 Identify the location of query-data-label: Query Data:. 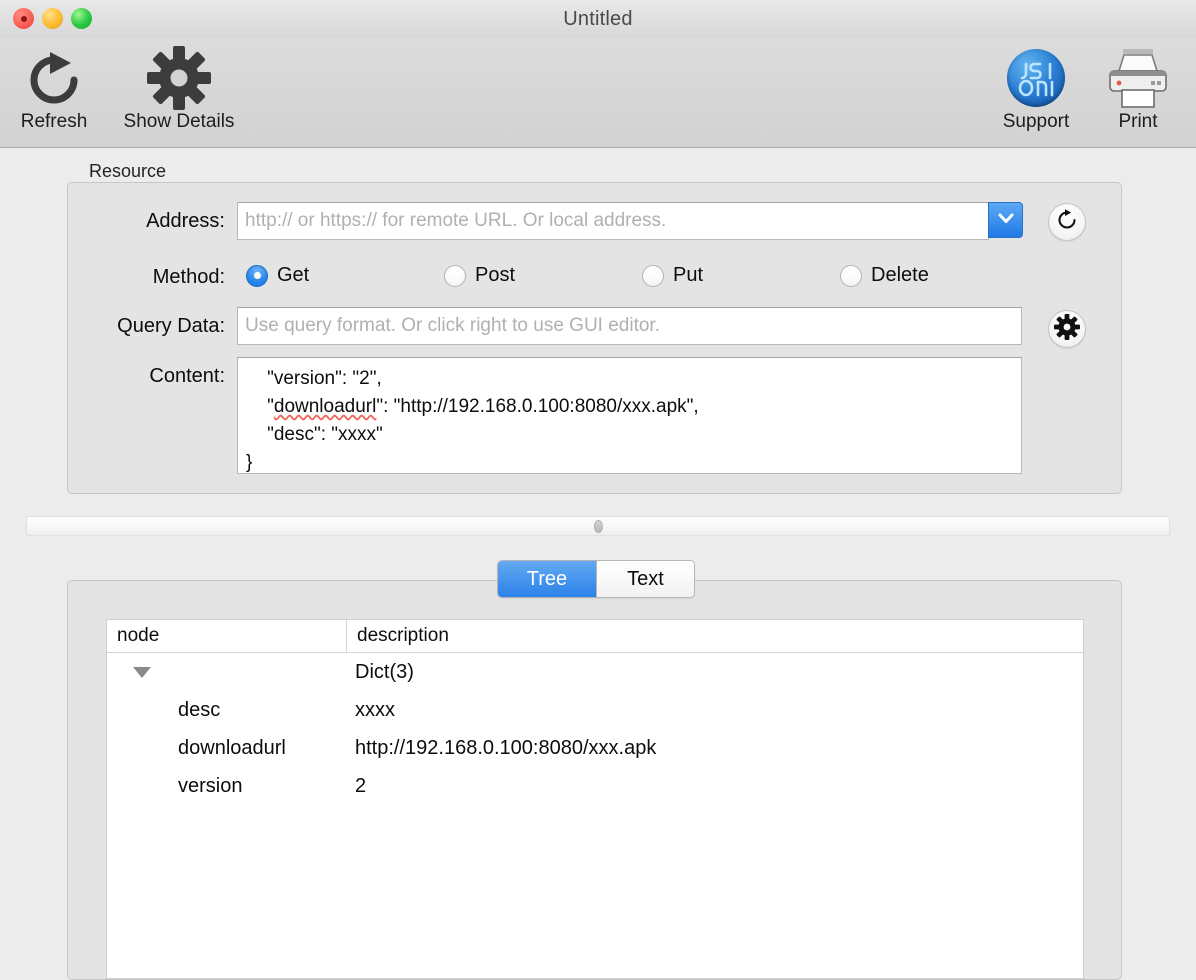
(171, 326).